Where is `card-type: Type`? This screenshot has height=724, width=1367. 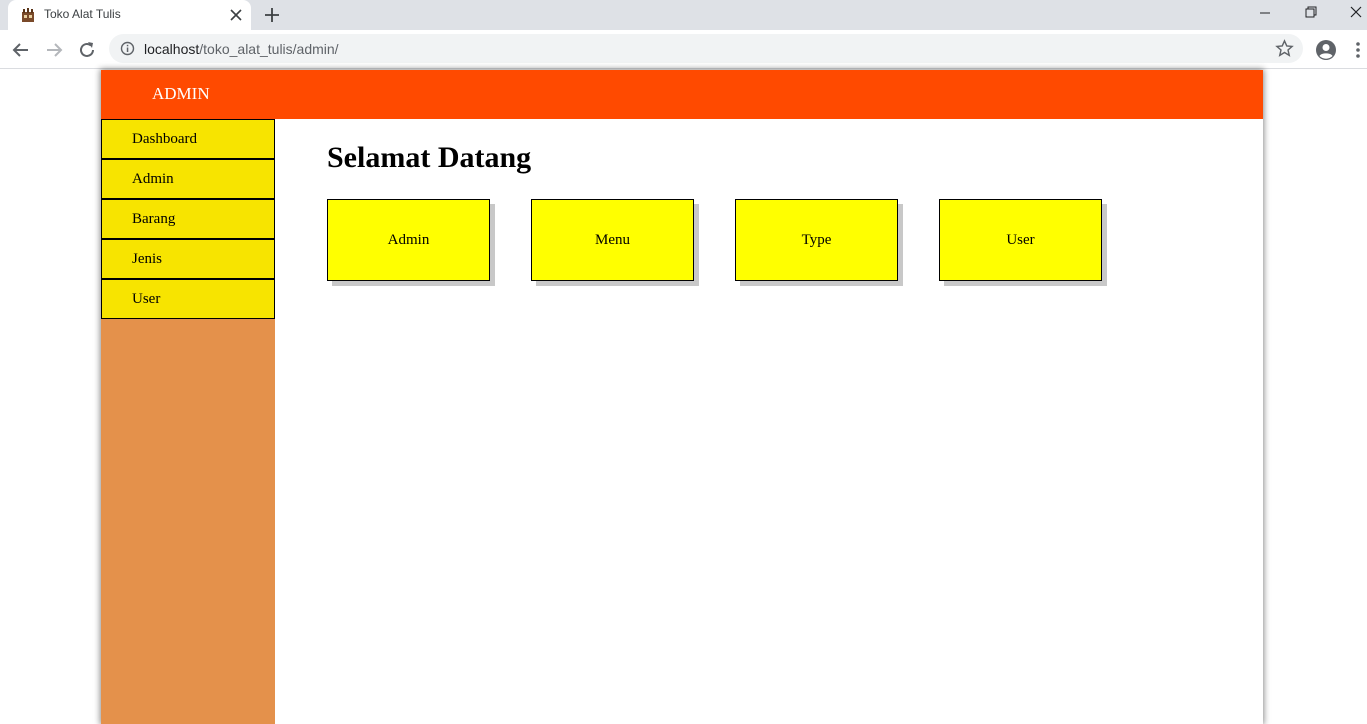
card-type: Type is located at coordinates (816, 240).